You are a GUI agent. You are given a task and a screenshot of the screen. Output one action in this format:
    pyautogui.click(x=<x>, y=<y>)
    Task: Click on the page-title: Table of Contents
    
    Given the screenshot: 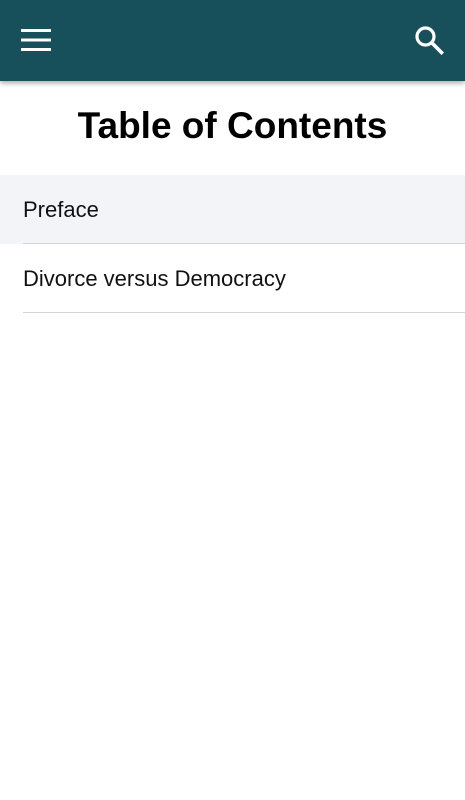 What is the action you would take?
    pyautogui.click(x=232, y=125)
    